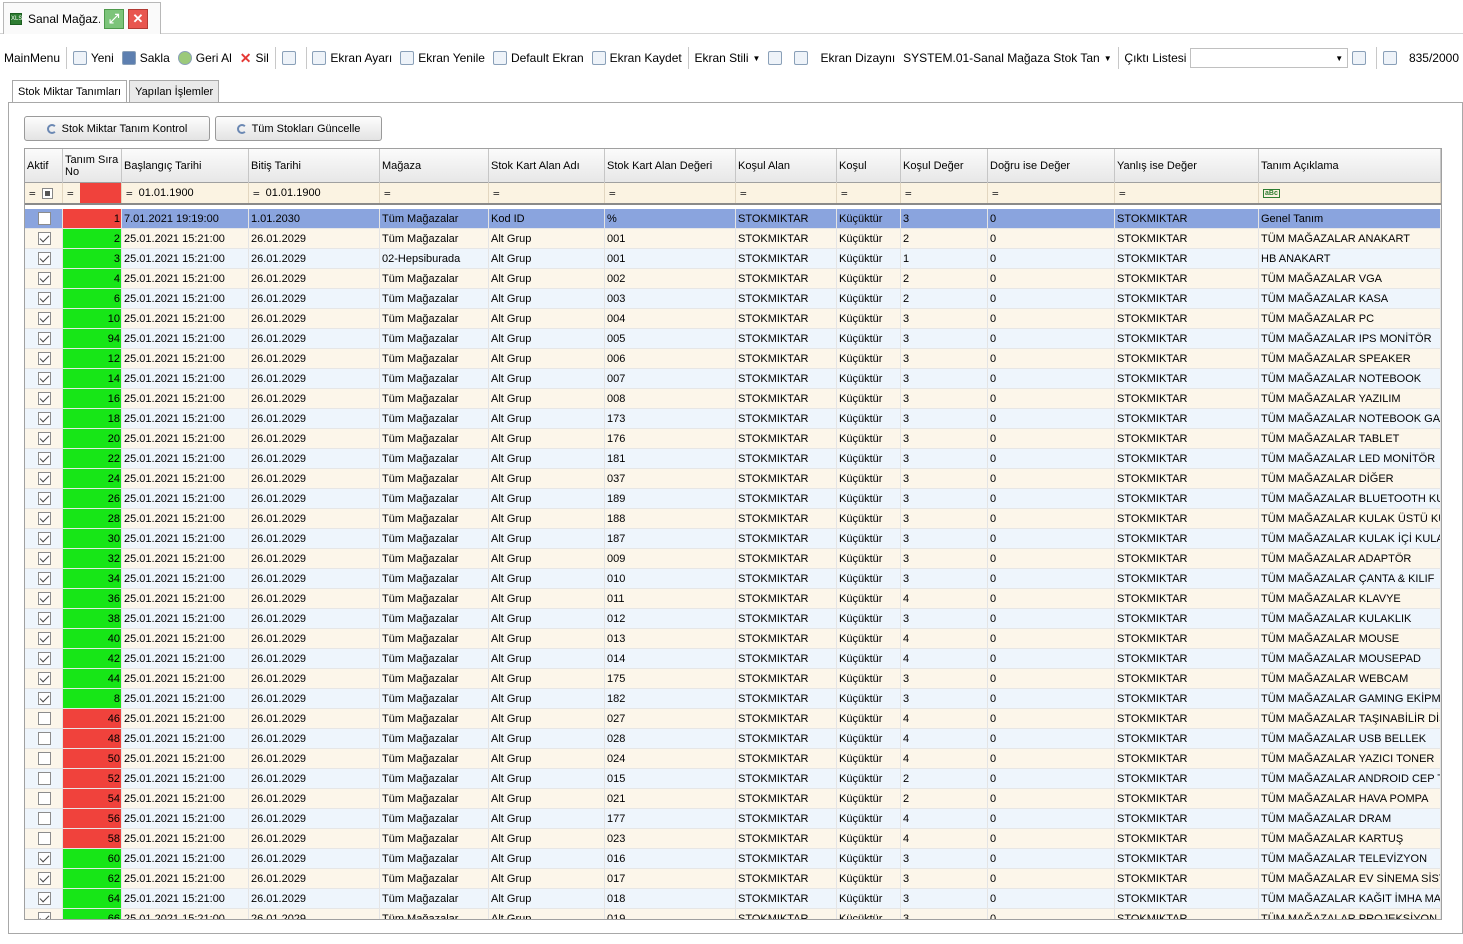 The image size is (1463, 944). I want to click on column-header: Bitiş Tarihi, so click(314, 166).